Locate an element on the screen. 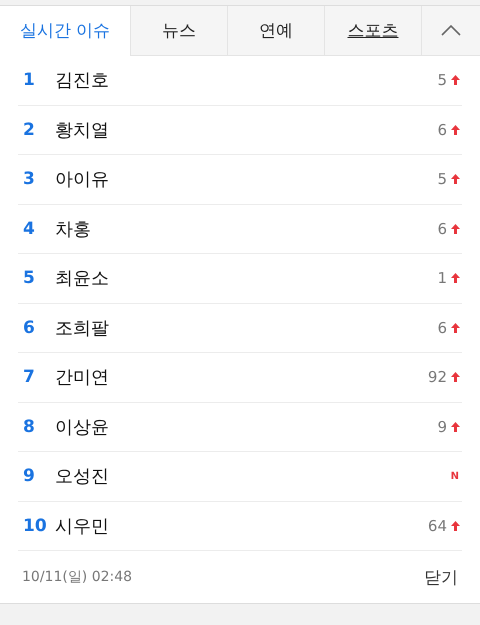  collapse-button is located at coordinates (450, 31).